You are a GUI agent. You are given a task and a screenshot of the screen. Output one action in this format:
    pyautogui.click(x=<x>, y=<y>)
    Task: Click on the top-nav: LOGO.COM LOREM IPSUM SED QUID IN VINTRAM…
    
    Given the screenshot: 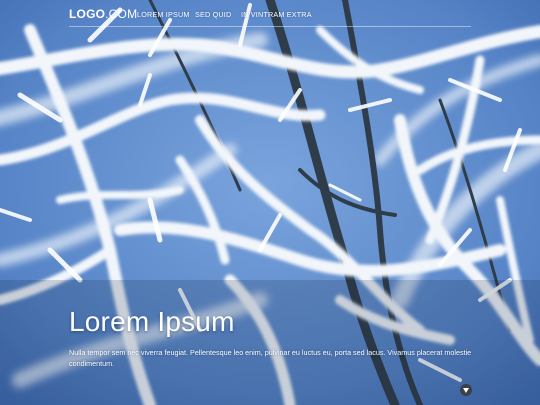 What is the action you would take?
    pyautogui.click(x=270, y=14)
    